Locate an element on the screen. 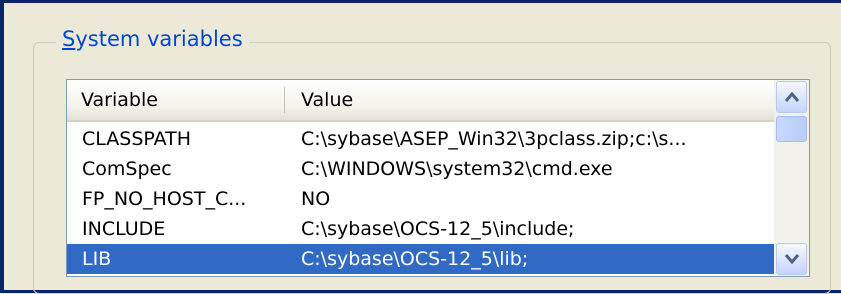 This screenshot has width=841, height=294. chevron-down-icon is located at coordinates (792, 259).